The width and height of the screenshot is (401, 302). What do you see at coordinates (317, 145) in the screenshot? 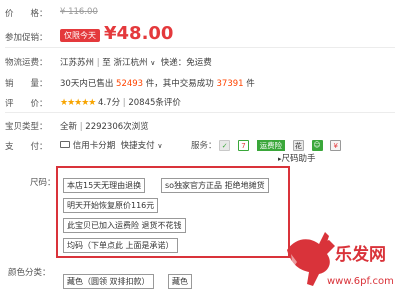
I see `smile-service-icon: ☺` at bounding box center [317, 145].